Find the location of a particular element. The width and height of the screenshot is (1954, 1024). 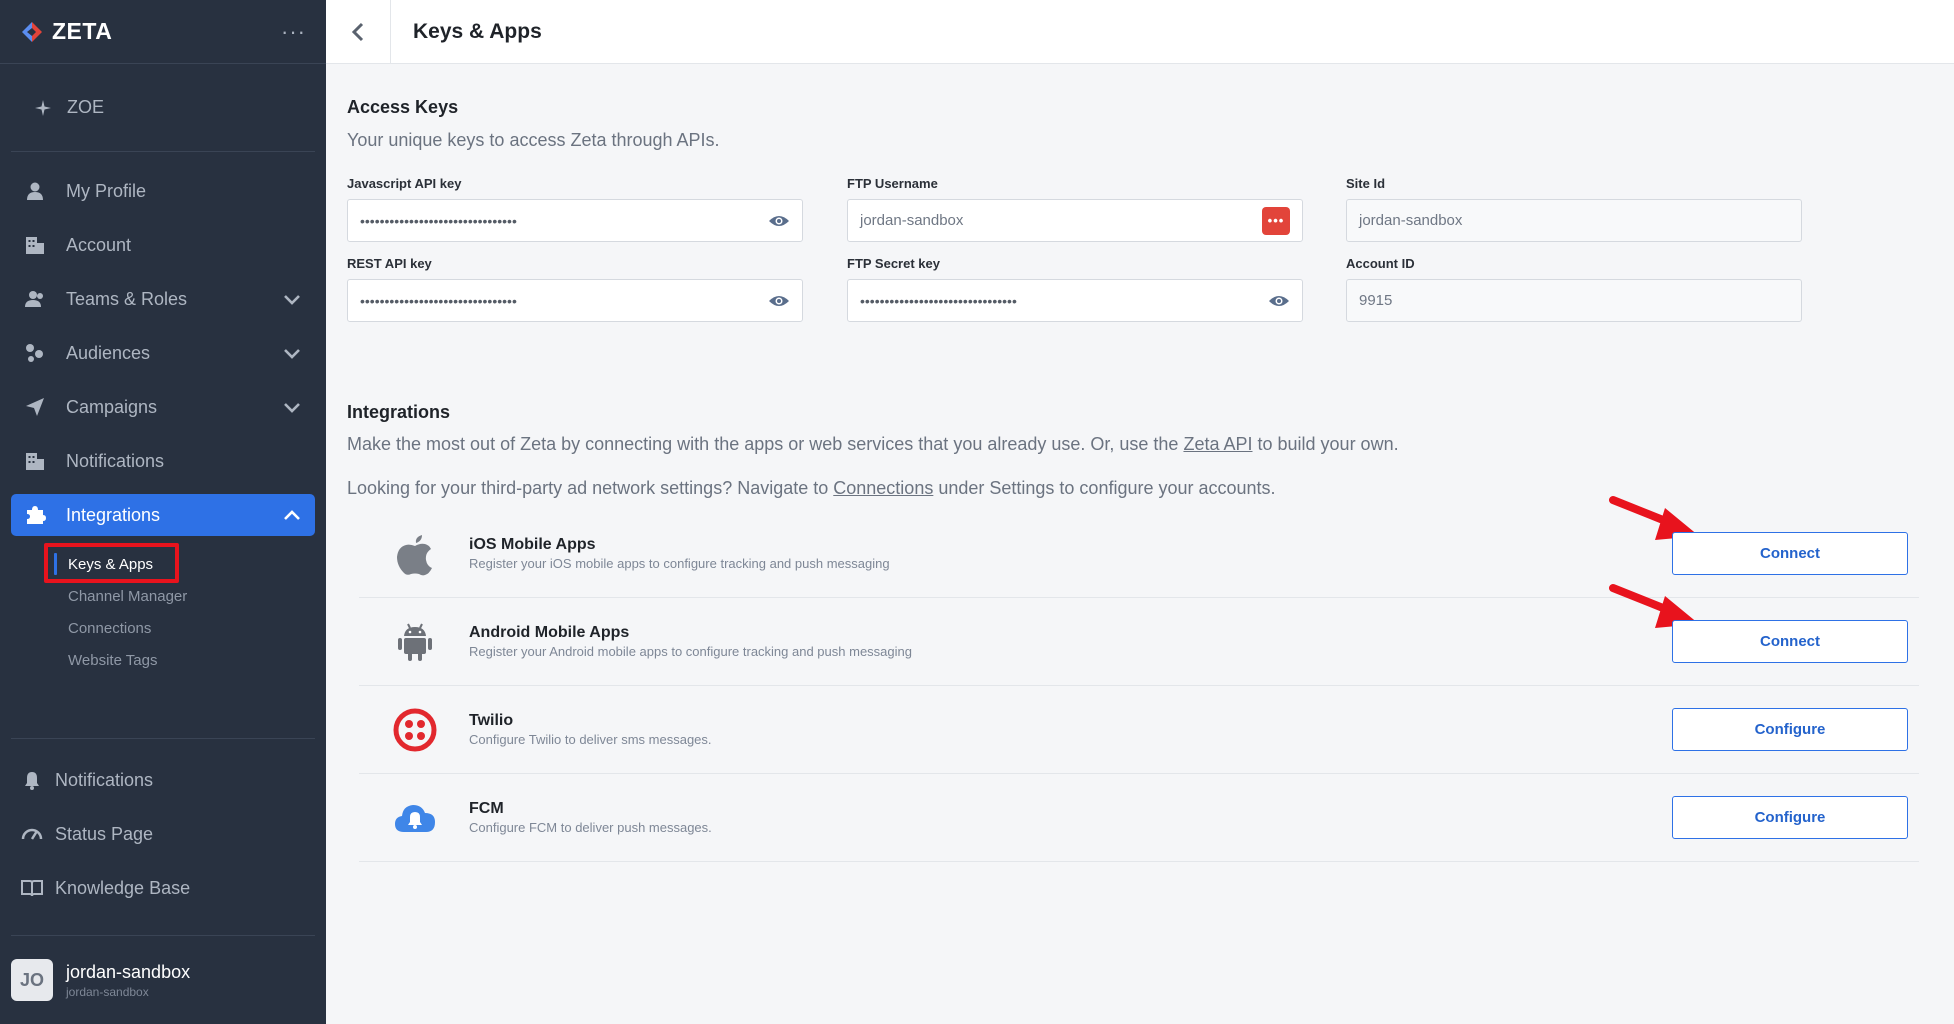

zeta-logo-icon is located at coordinates (32, 31).